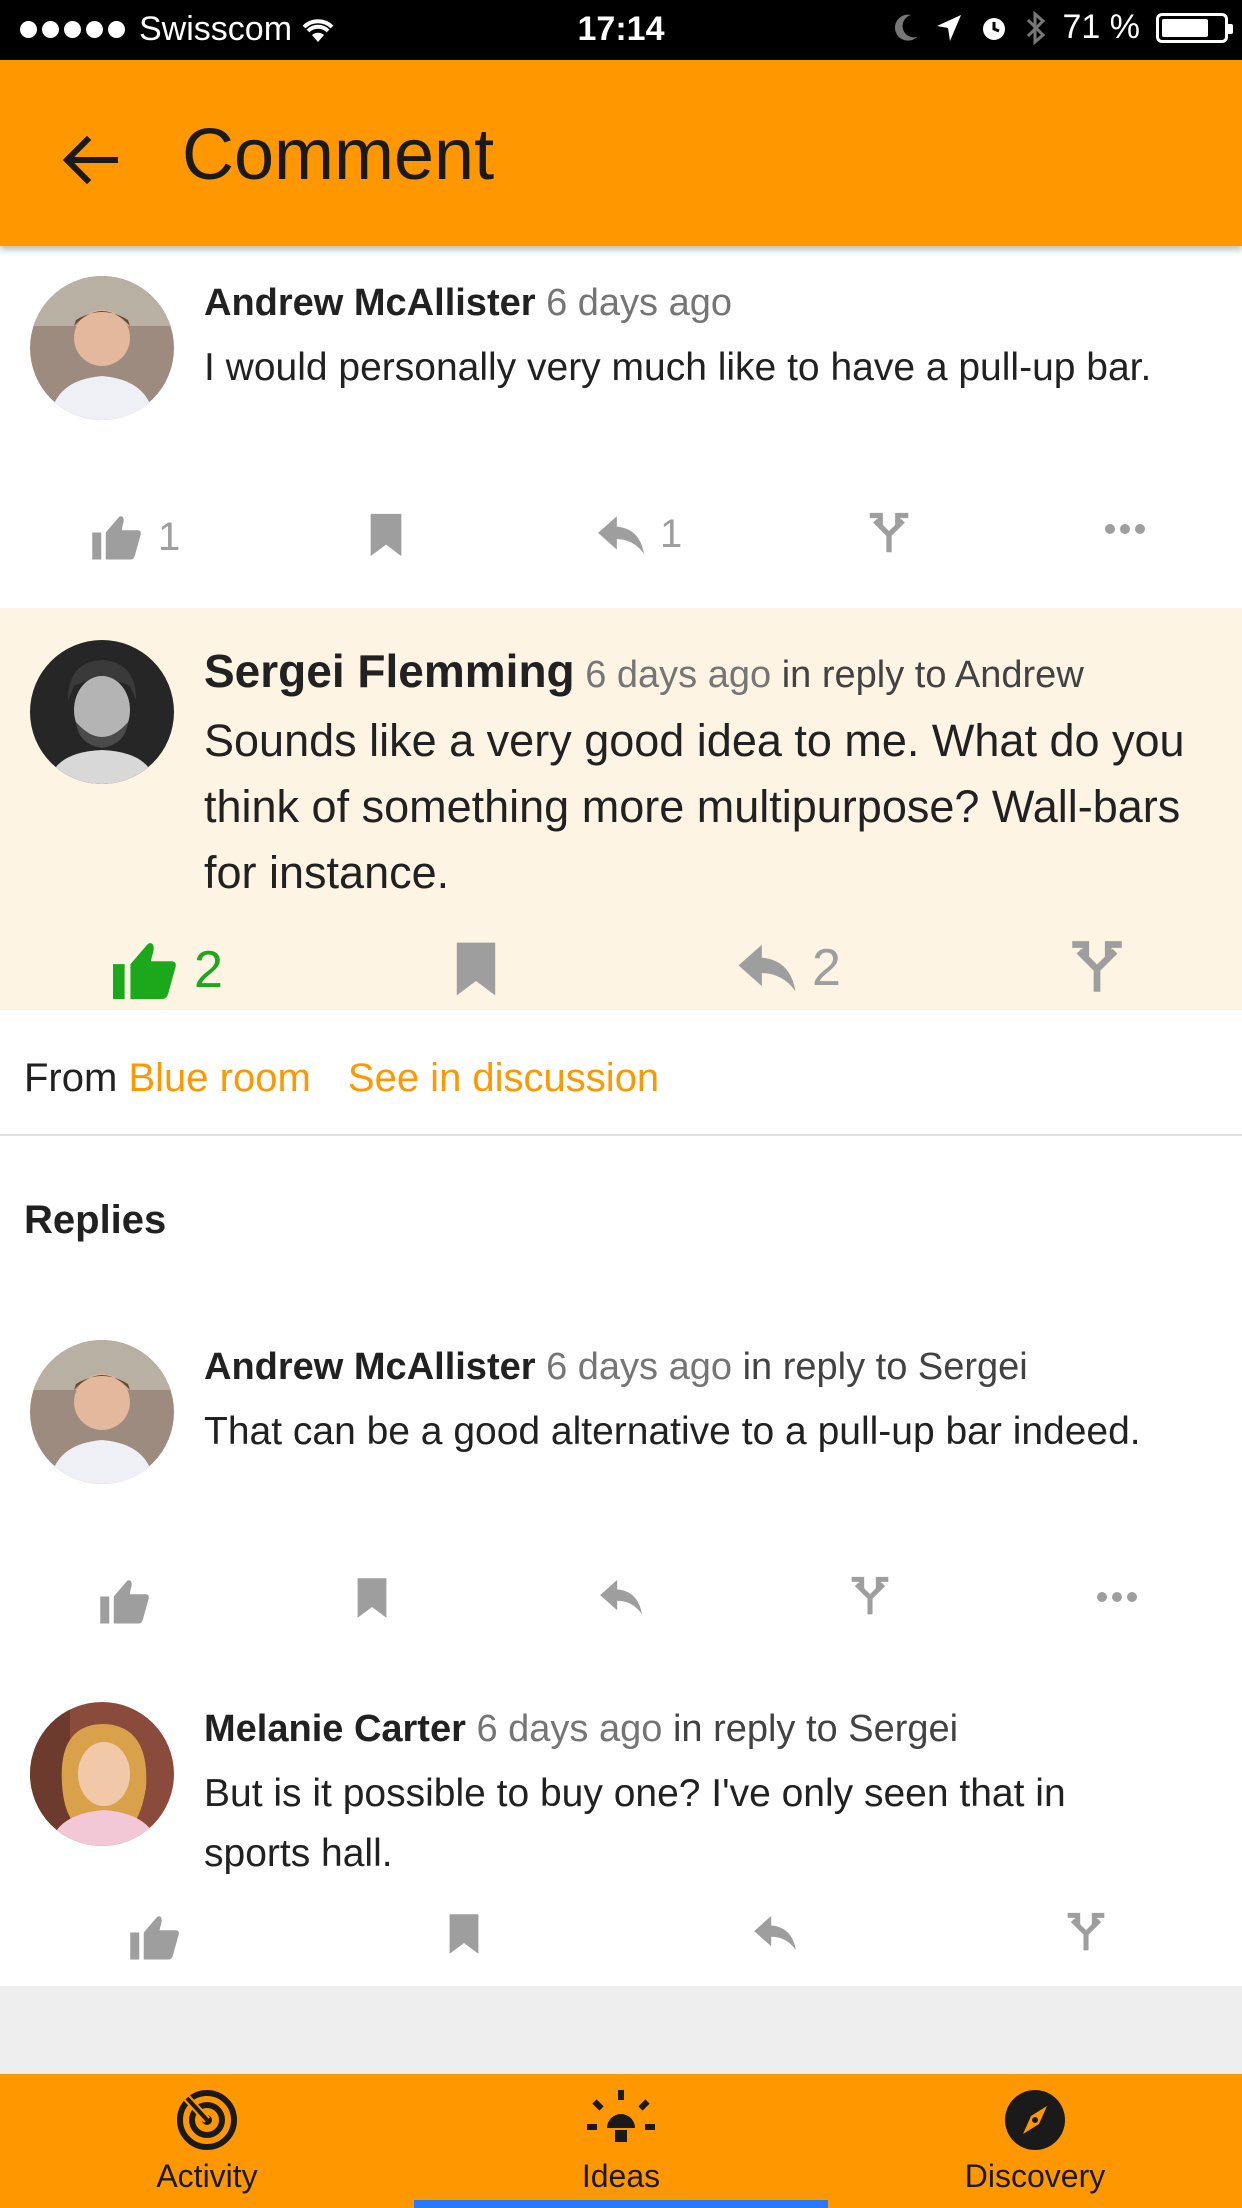 Image resolution: width=1242 pixels, height=2208 pixels. I want to click on page-title: Comment, so click(338, 155).